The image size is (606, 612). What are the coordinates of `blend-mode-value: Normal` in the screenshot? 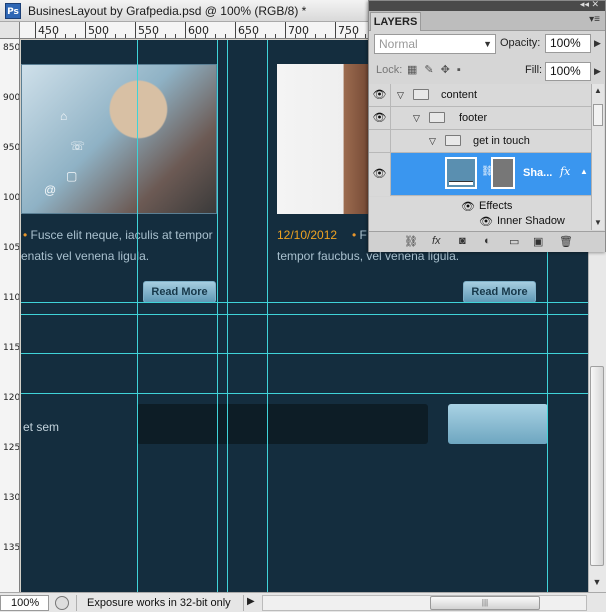 It's located at (398, 44).